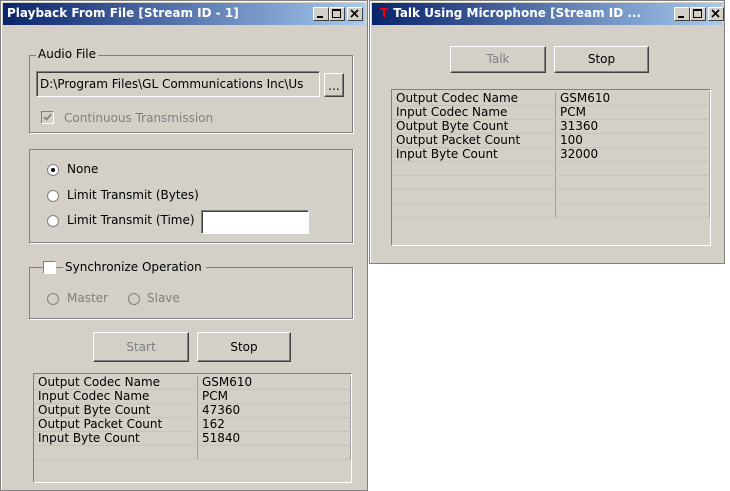 The image size is (730, 491). I want to click on stop-button: Stop, so click(244, 347).